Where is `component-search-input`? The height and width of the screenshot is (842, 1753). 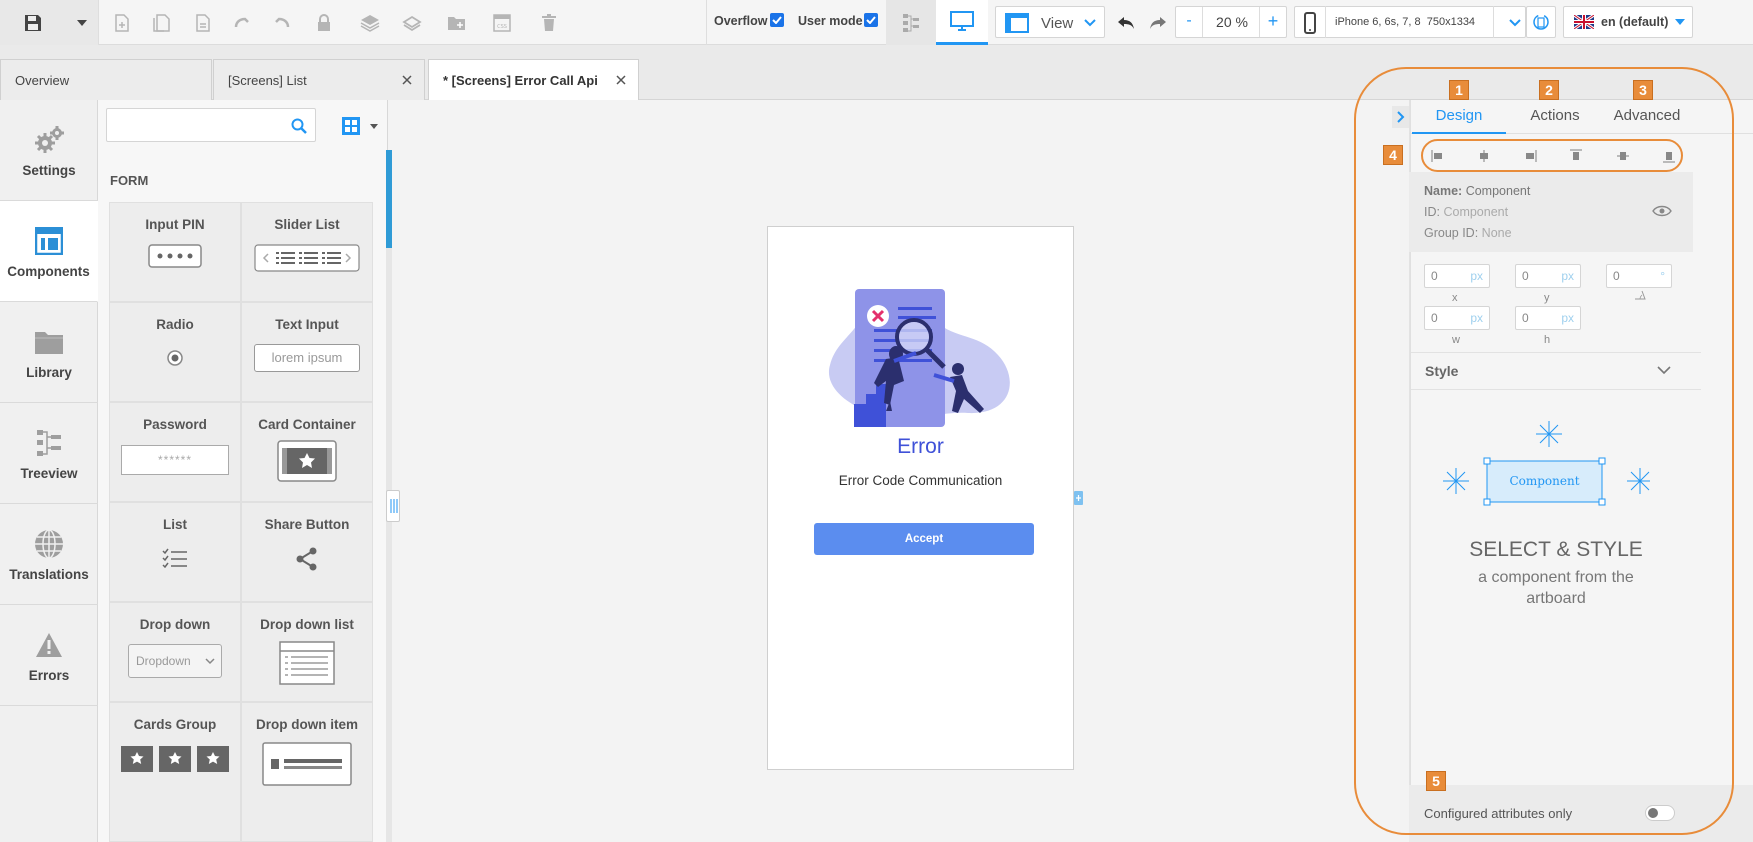
component-search-input is located at coordinates (197, 124).